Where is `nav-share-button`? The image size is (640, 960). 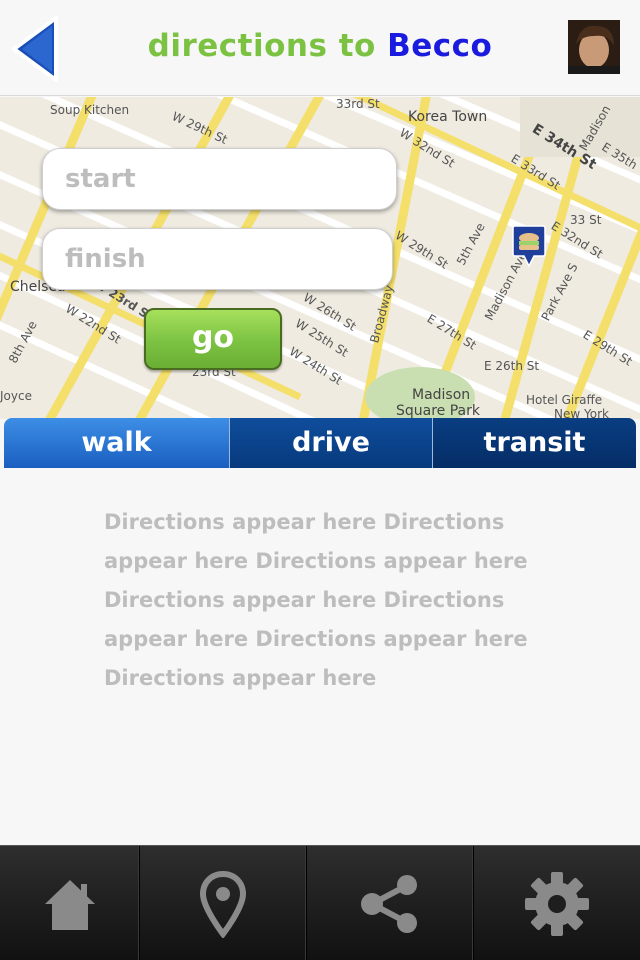
nav-share-button is located at coordinates (390, 903).